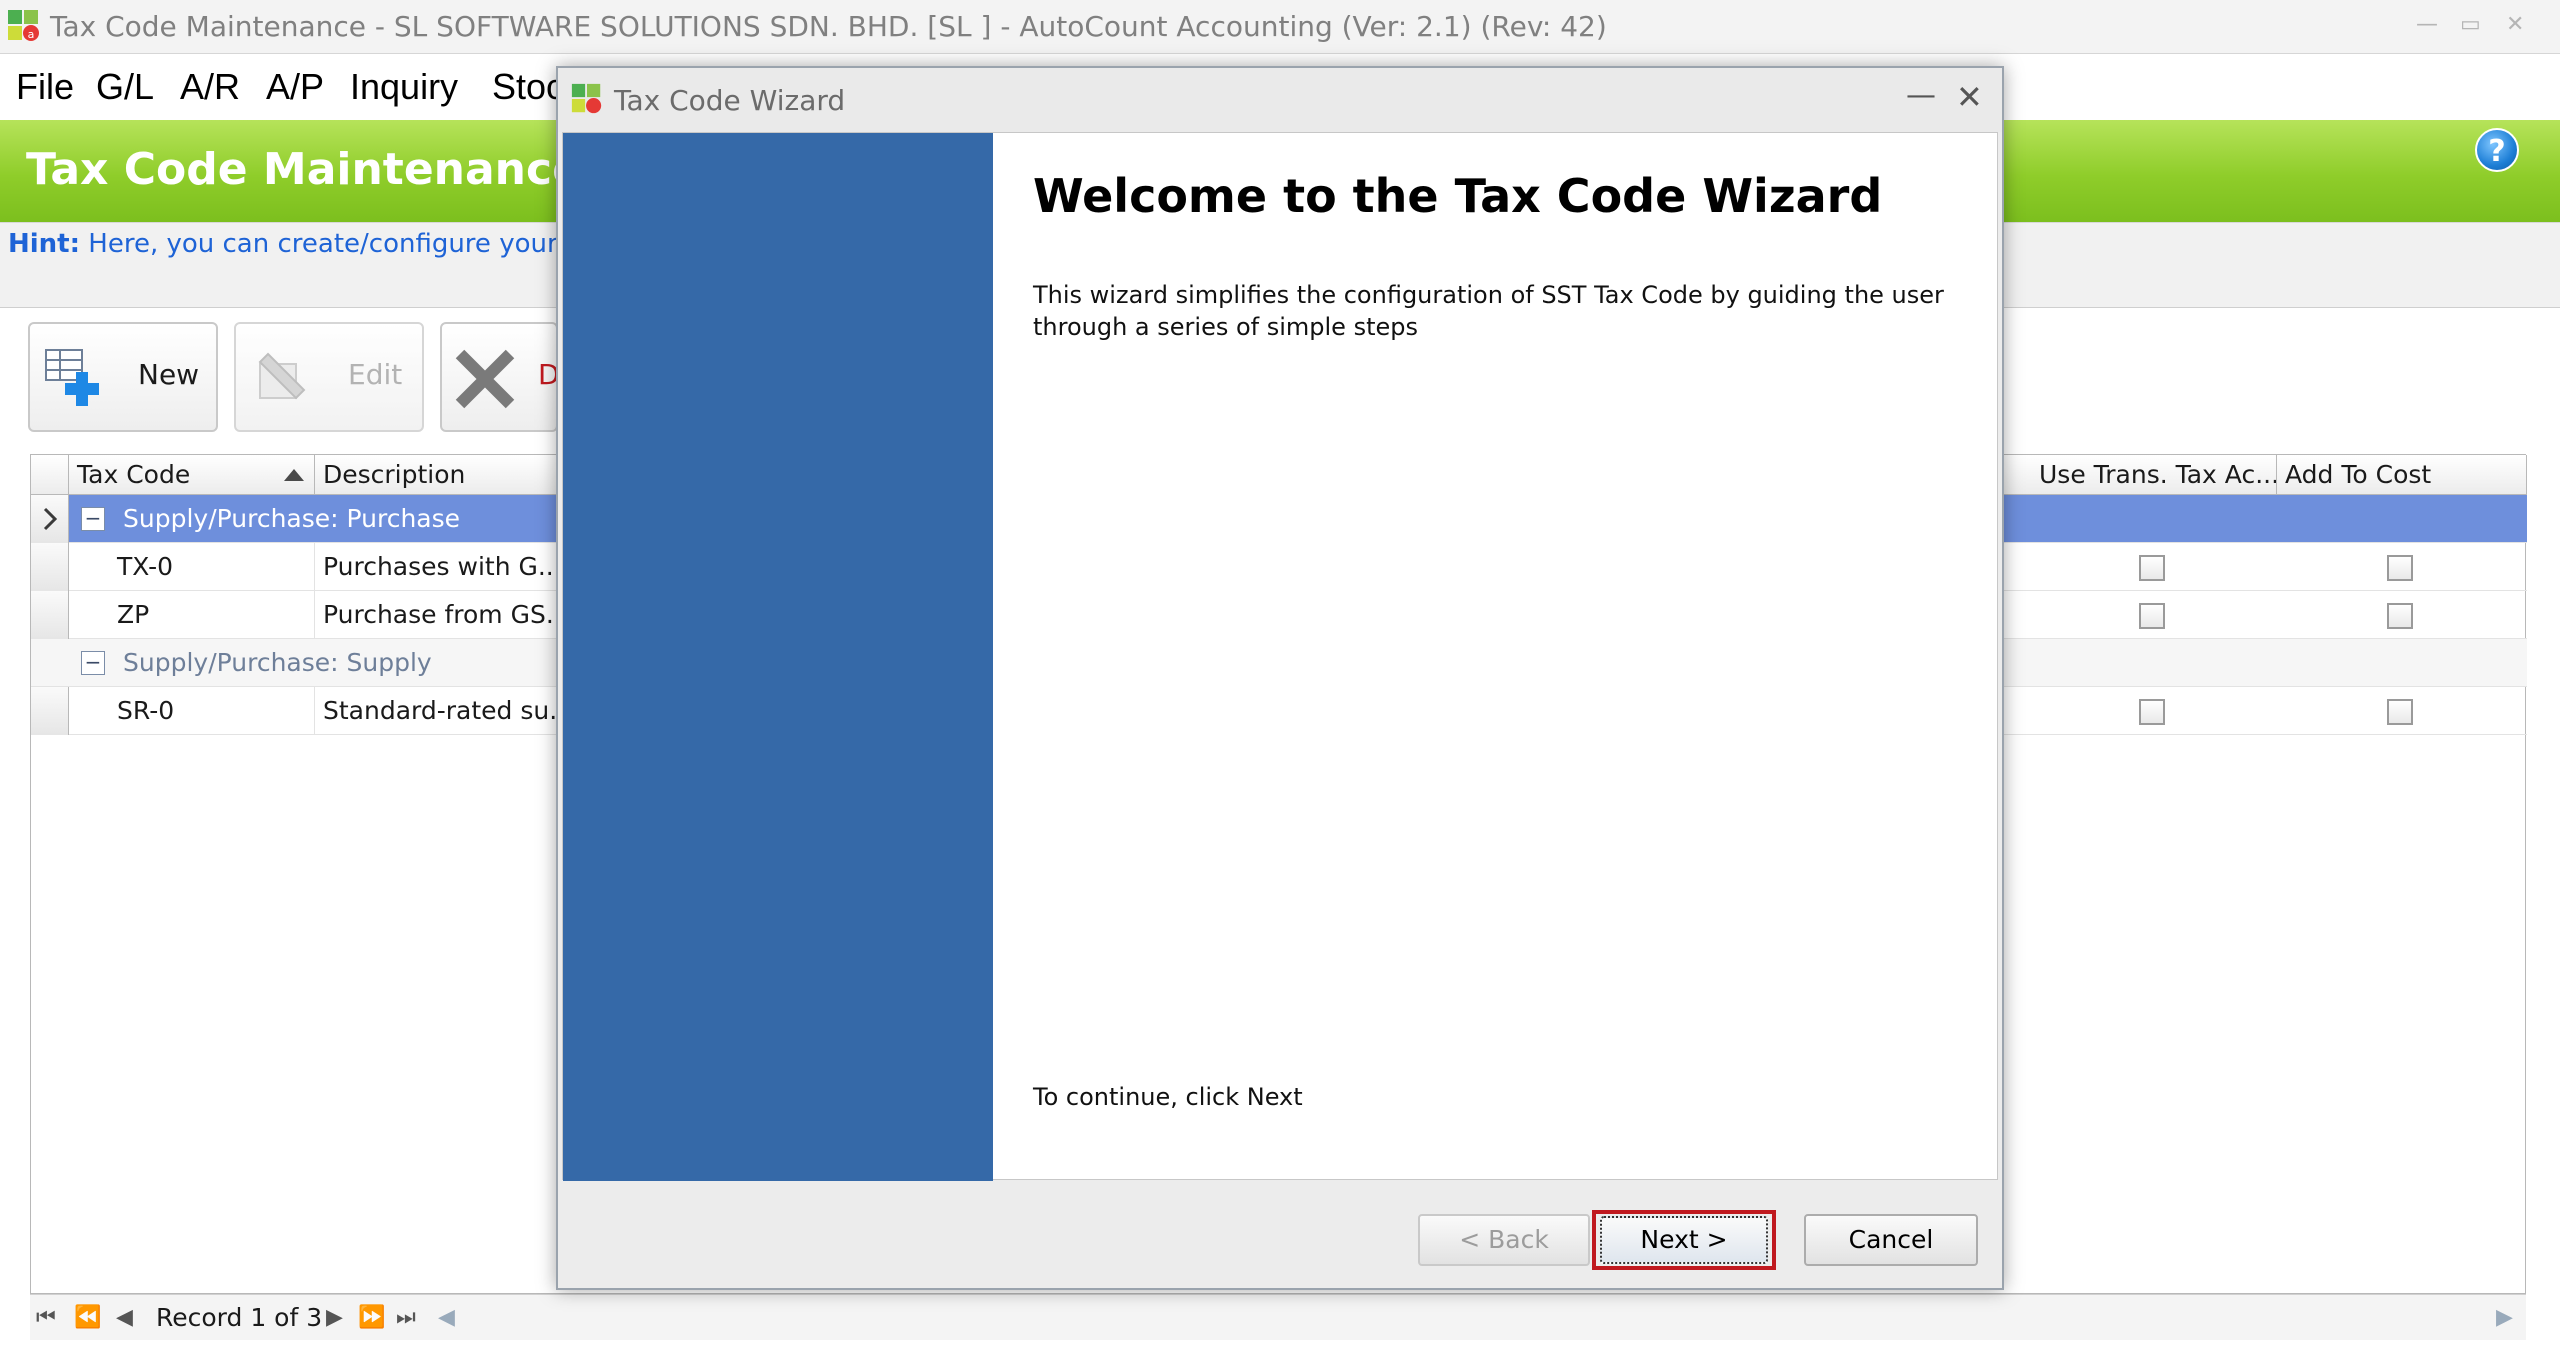  What do you see at coordinates (44, 244) in the screenshot?
I see `hint-label: Hint:` at bounding box center [44, 244].